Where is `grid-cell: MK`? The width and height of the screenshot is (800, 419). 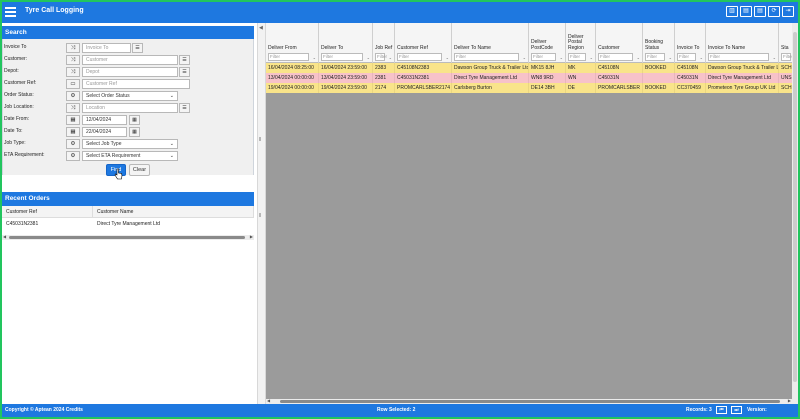 grid-cell: MK is located at coordinates (581, 68).